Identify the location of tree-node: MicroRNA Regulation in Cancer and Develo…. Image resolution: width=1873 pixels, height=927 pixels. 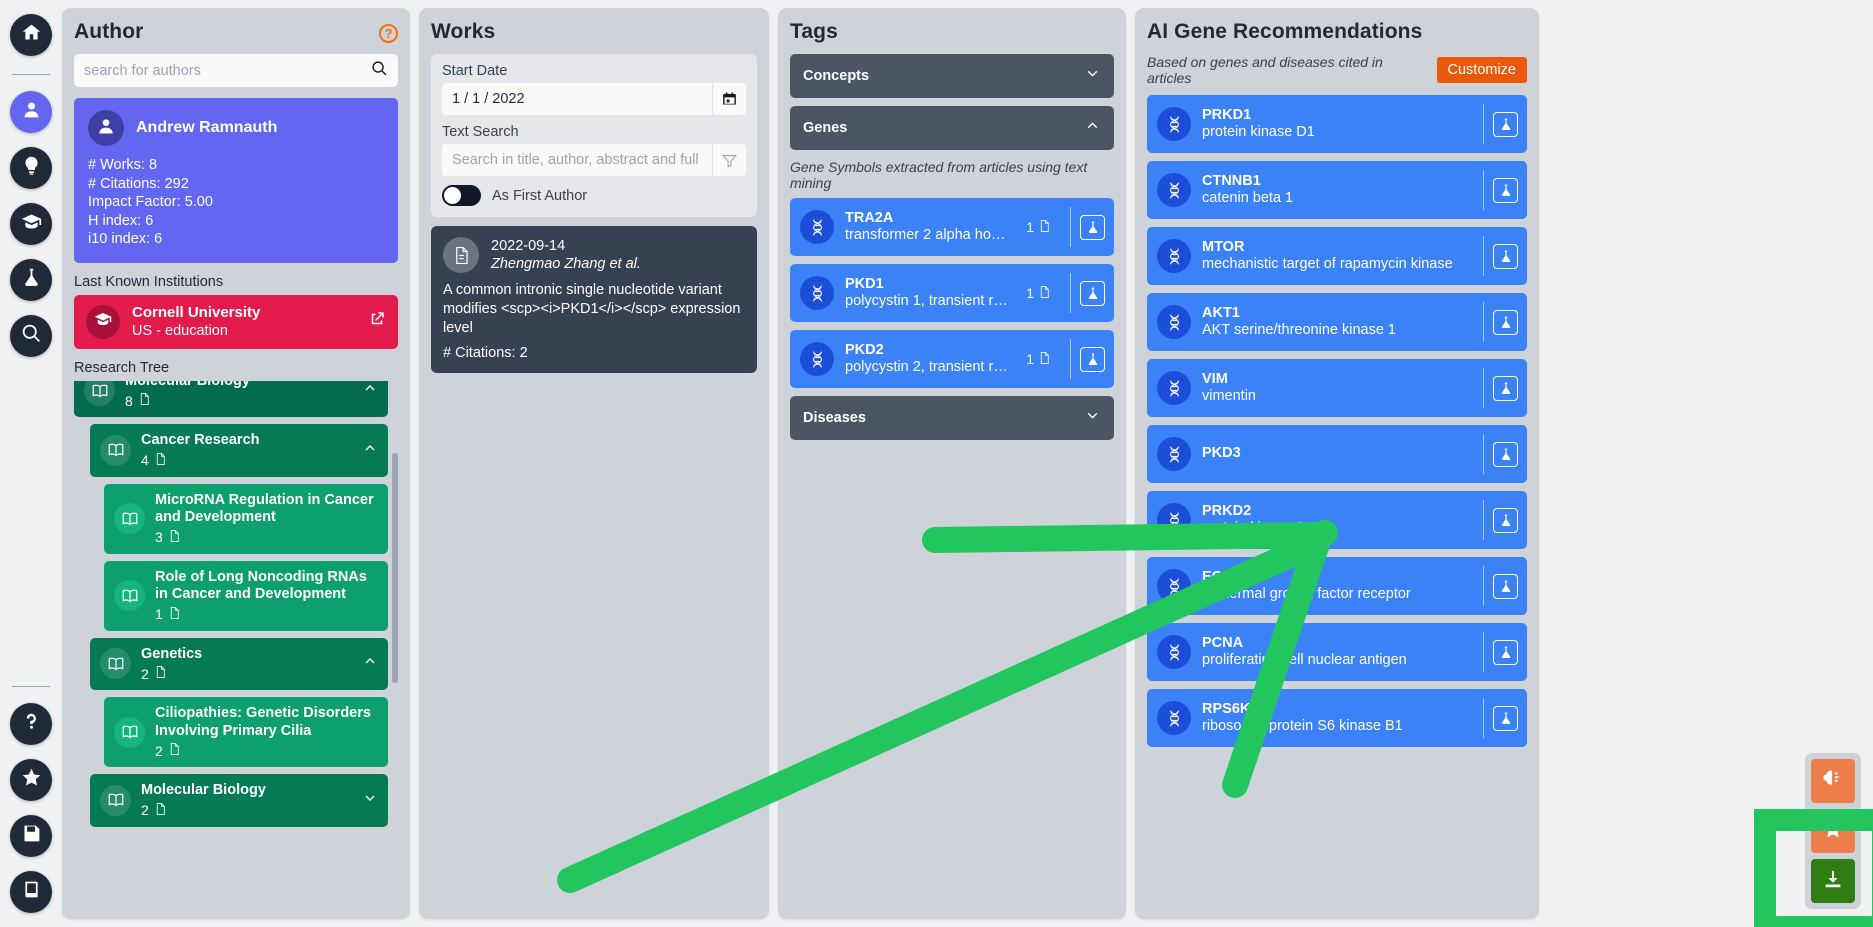
(246, 518).